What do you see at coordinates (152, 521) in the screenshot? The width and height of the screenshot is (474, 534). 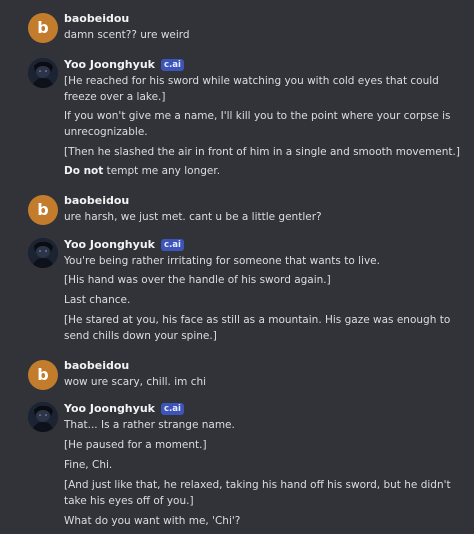 I see `message-text: What do you want with me, 'Chi'?` at bounding box center [152, 521].